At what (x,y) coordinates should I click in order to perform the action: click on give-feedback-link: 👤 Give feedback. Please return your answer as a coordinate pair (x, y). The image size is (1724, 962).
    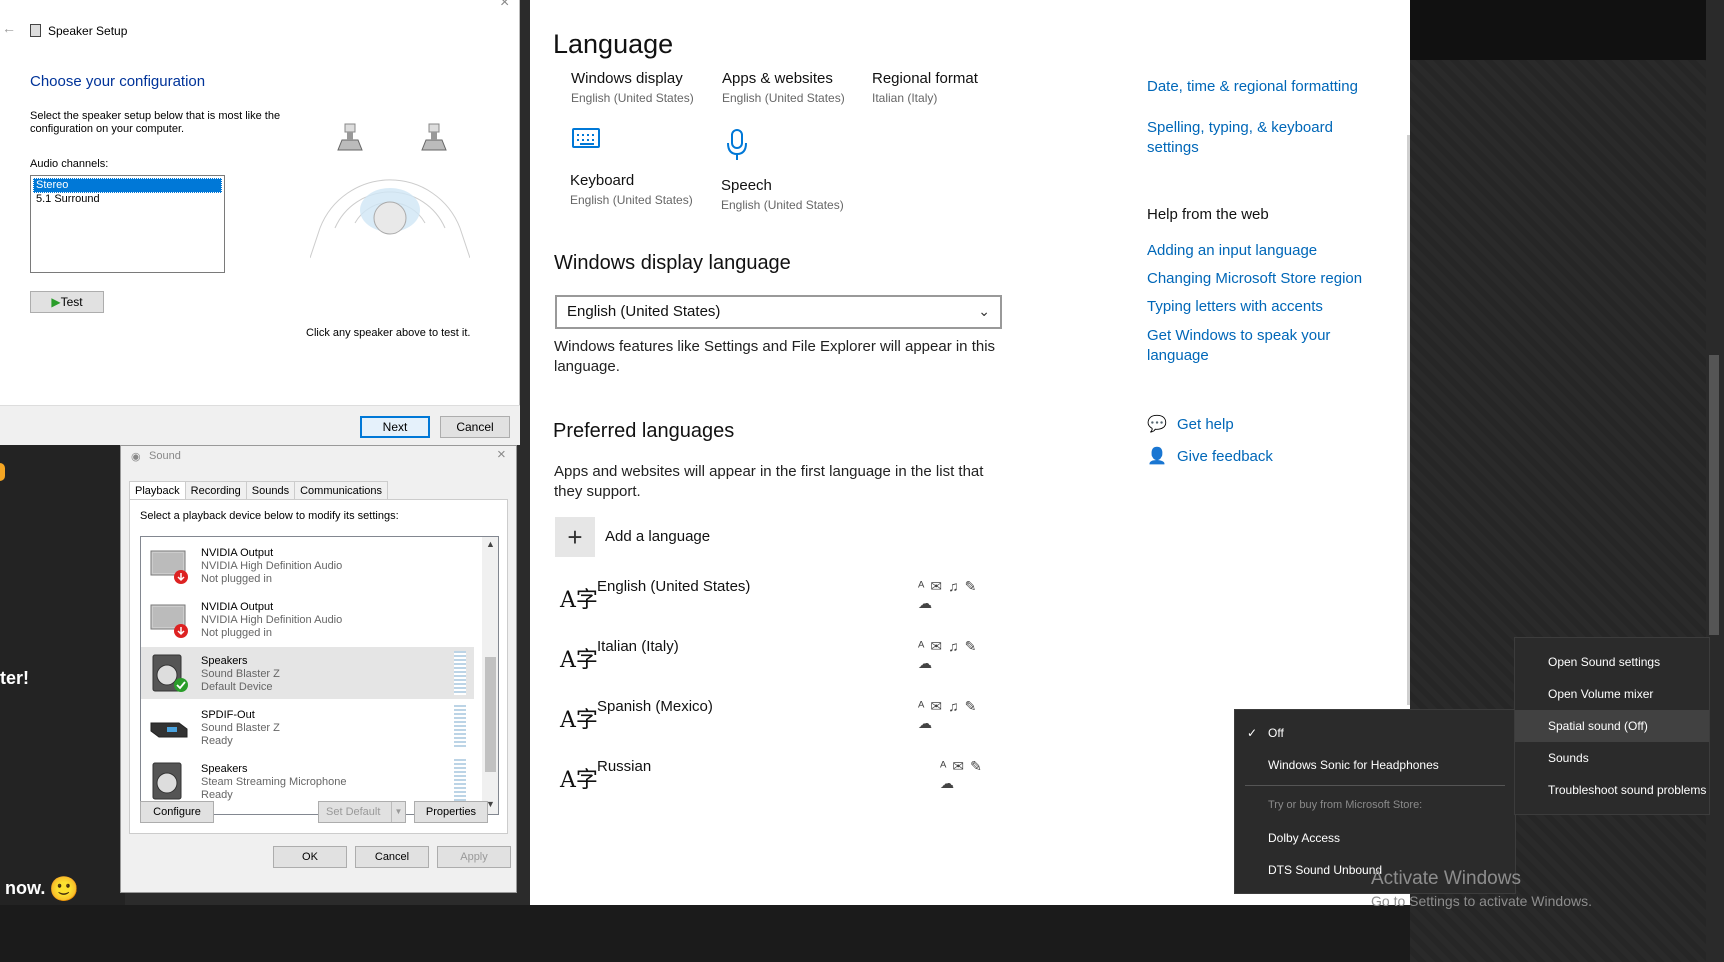
    Looking at the image, I should click on (1210, 456).